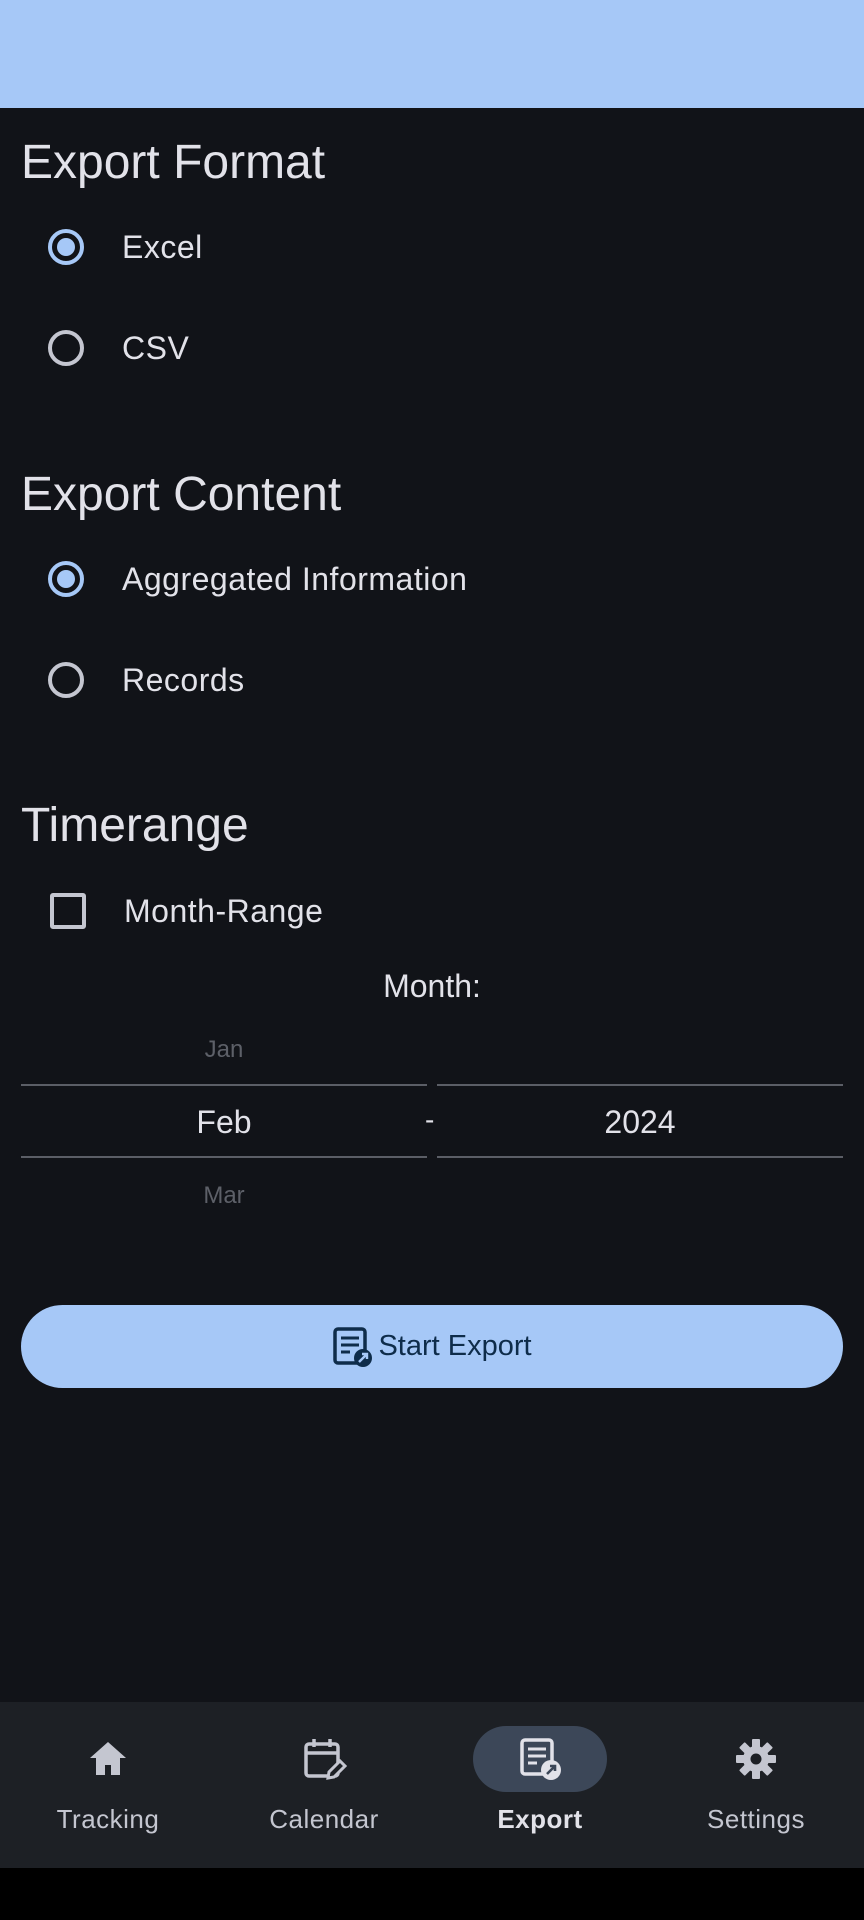  I want to click on month-picker-selected: Feb, so click(224, 1122).